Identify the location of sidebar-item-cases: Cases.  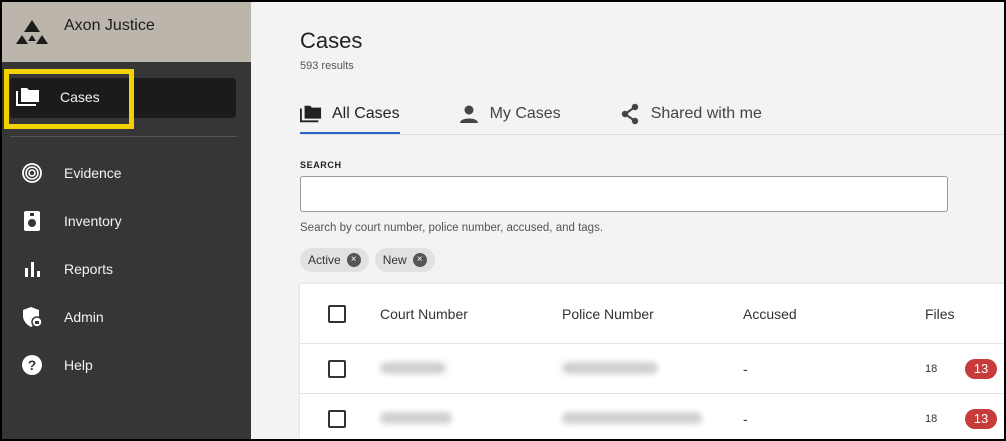
(126, 99).